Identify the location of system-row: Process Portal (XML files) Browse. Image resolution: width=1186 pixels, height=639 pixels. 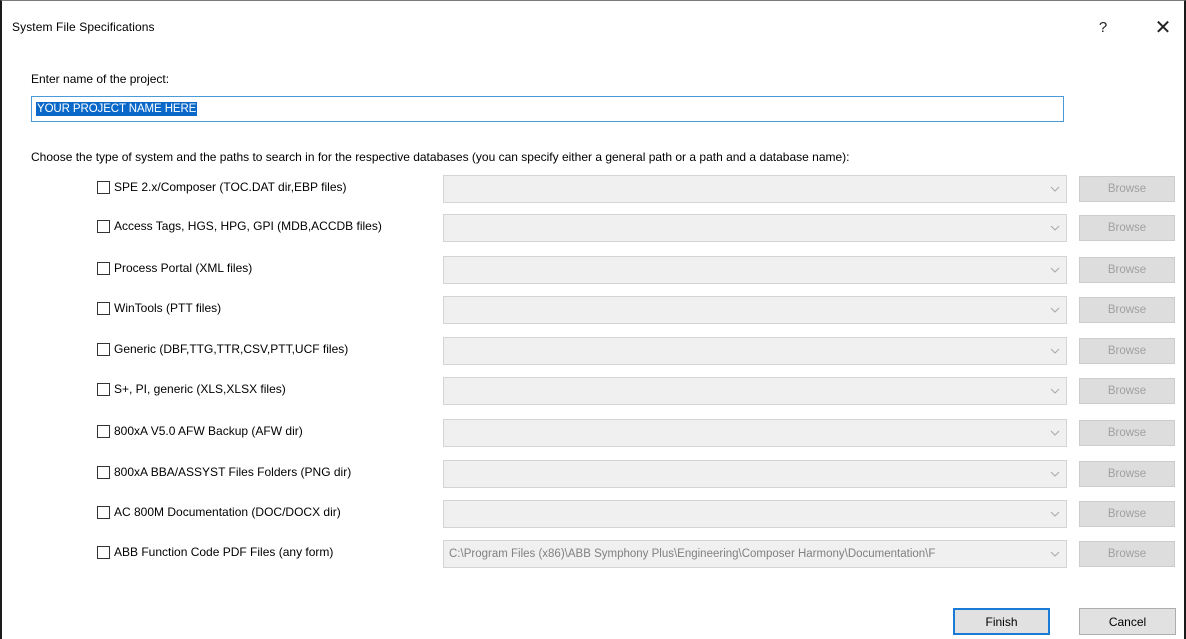
(594, 270).